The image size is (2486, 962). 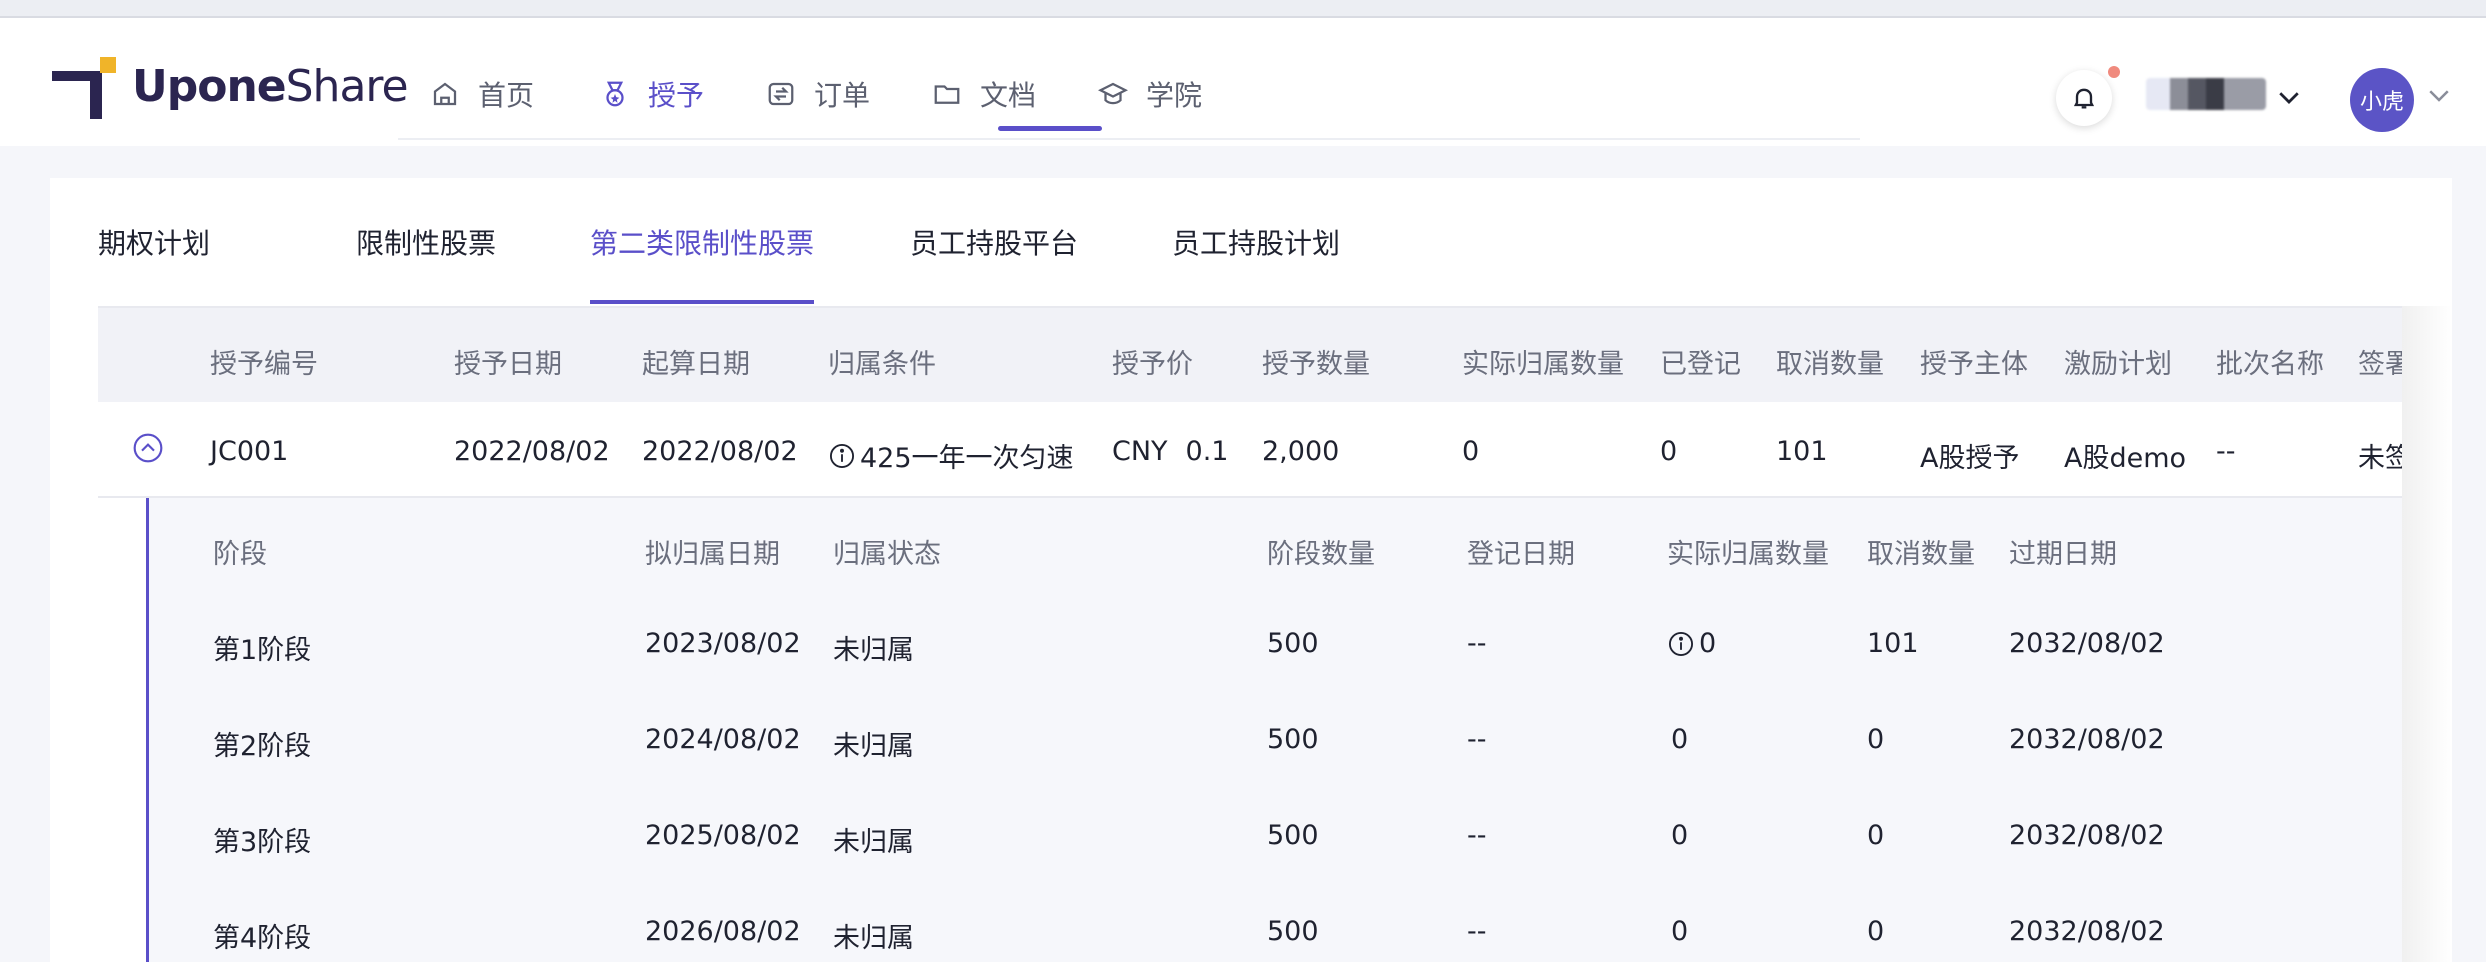 What do you see at coordinates (148, 448) in the screenshot?
I see `collapse-row-icon` at bounding box center [148, 448].